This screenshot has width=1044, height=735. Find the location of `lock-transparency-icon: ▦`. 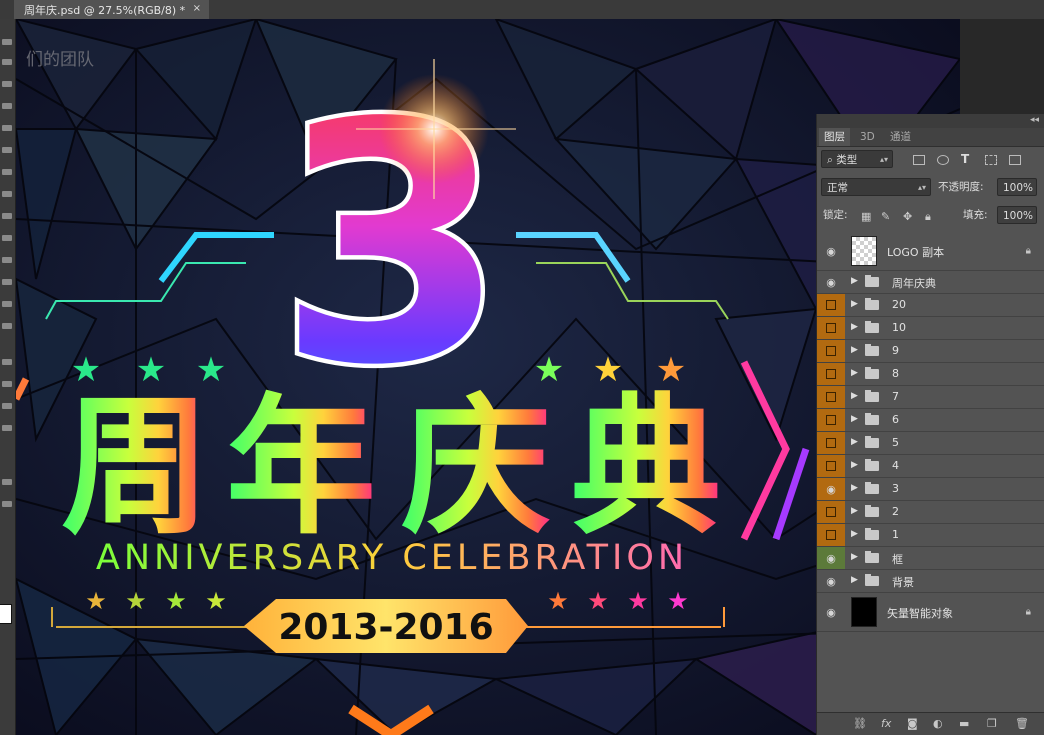

lock-transparency-icon: ▦ is located at coordinates (866, 216).